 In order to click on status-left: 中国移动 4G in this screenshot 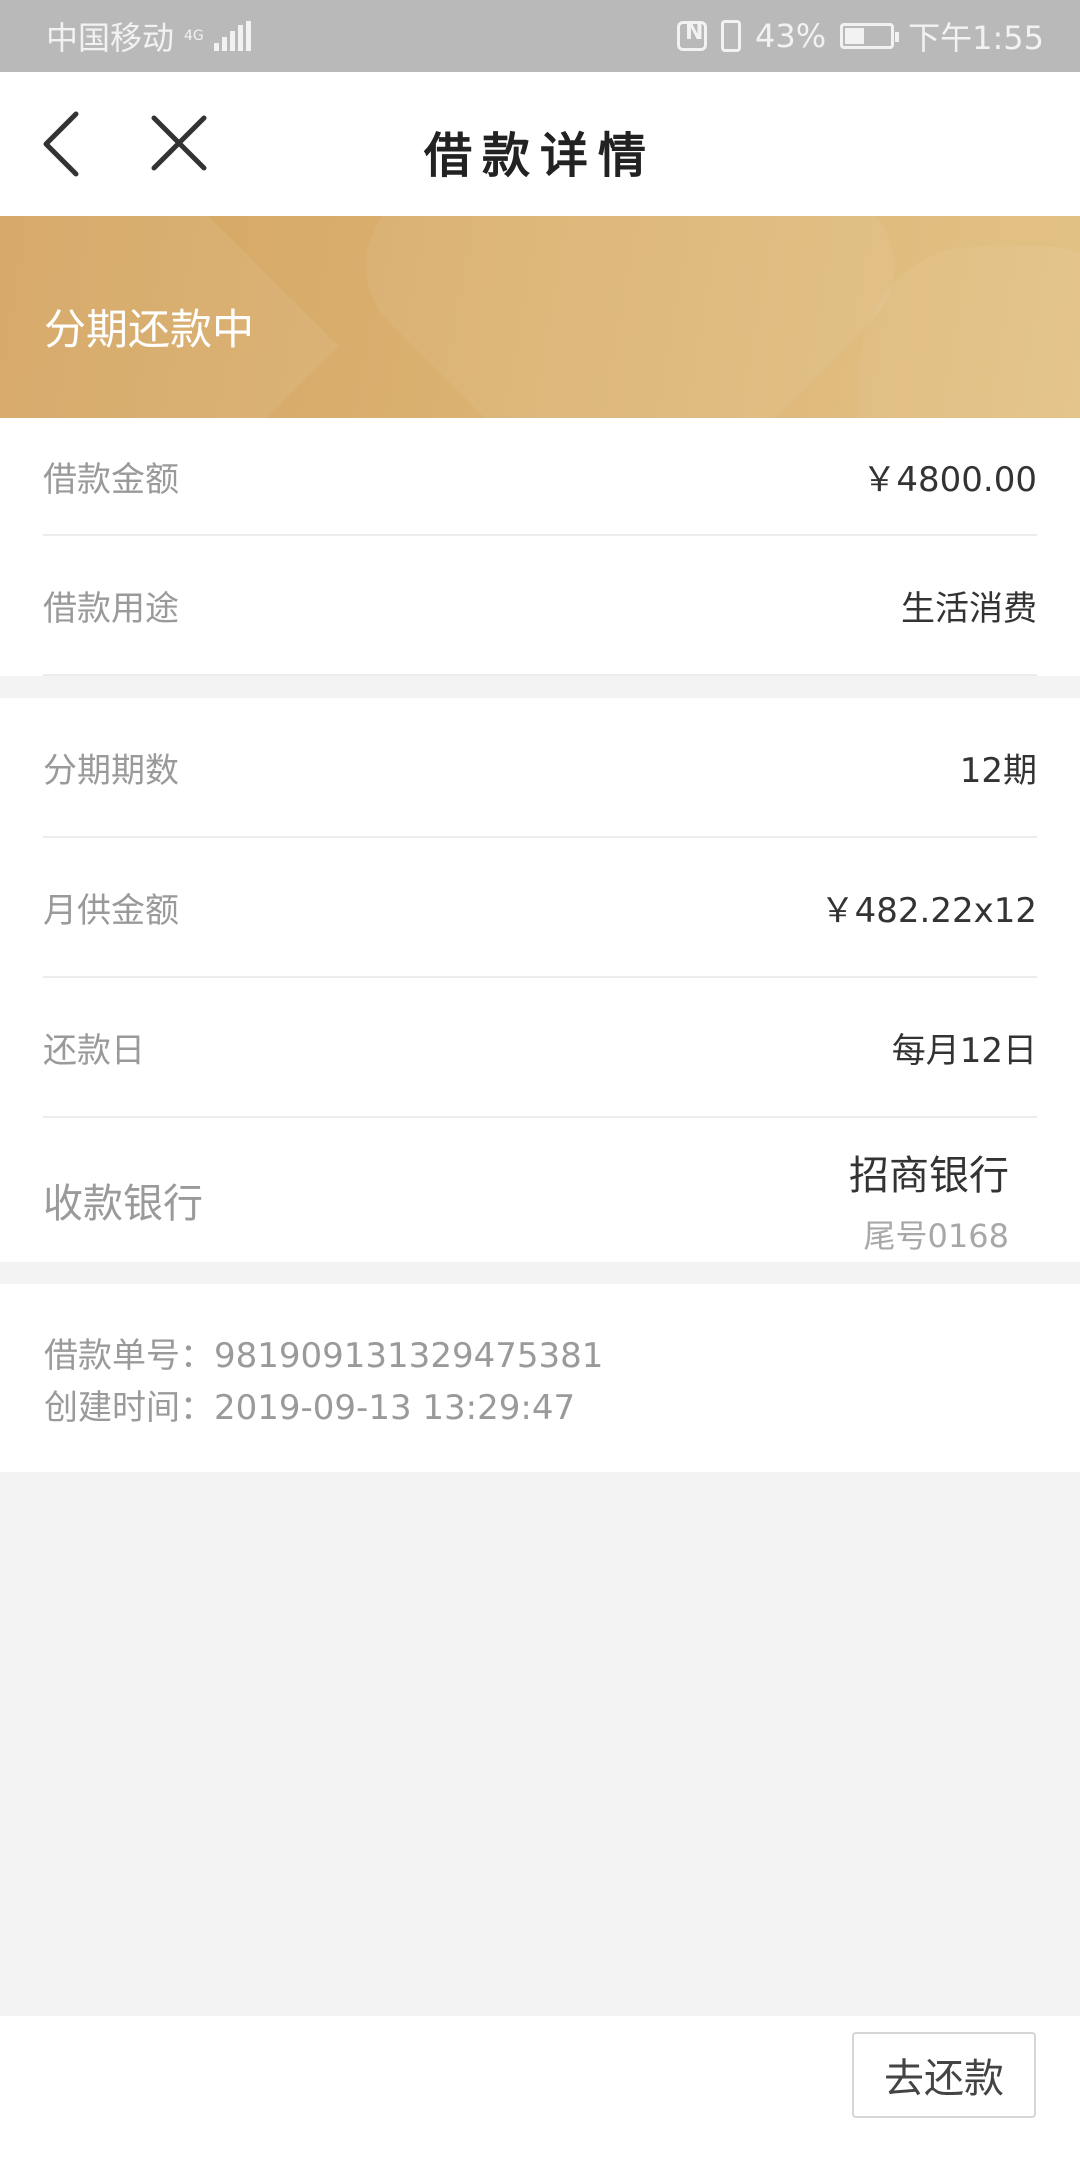, I will do `click(155, 36)`.